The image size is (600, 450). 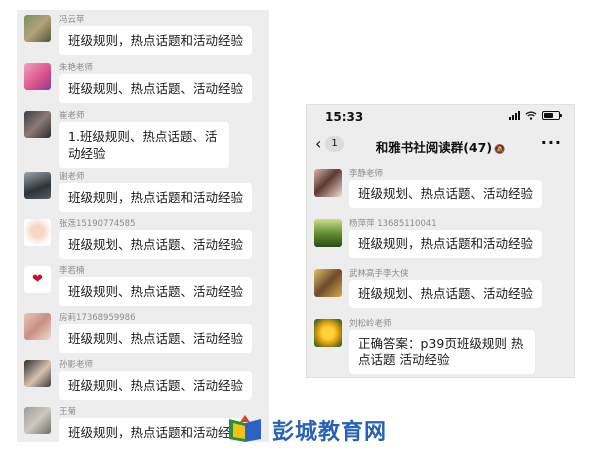 I want to click on sender-name: 王菊, so click(x=68, y=412).